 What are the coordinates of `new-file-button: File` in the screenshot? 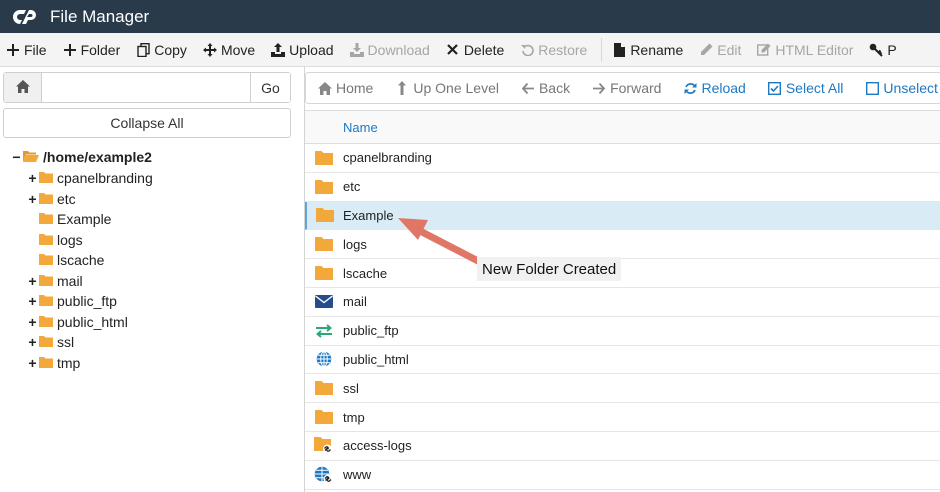 It's located at (28, 50).